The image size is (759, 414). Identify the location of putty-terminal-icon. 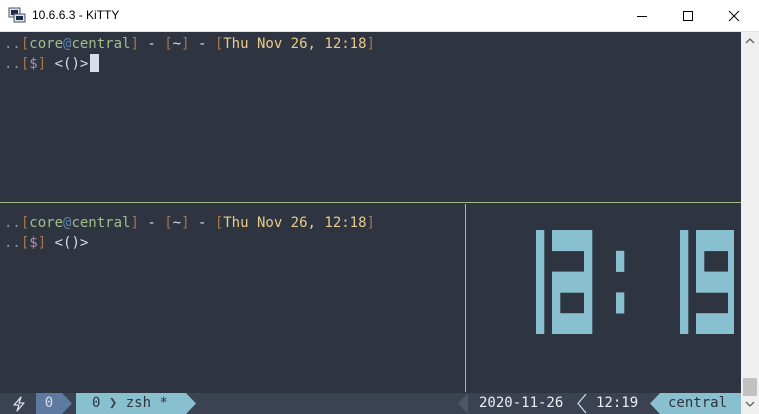
(17, 15).